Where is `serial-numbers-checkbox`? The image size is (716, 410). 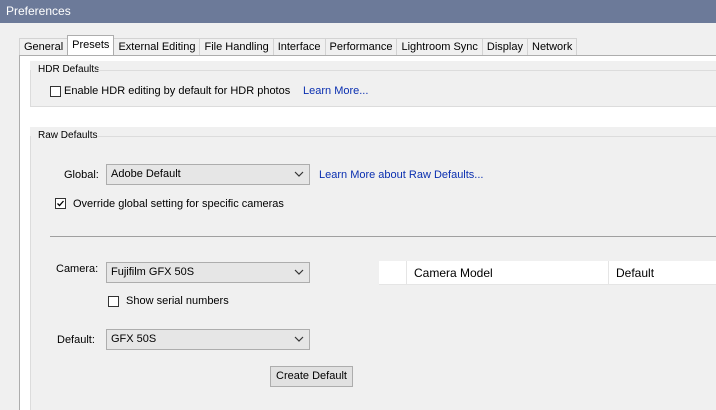 serial-numbers-checkbox is located at coordinates (113, 301).